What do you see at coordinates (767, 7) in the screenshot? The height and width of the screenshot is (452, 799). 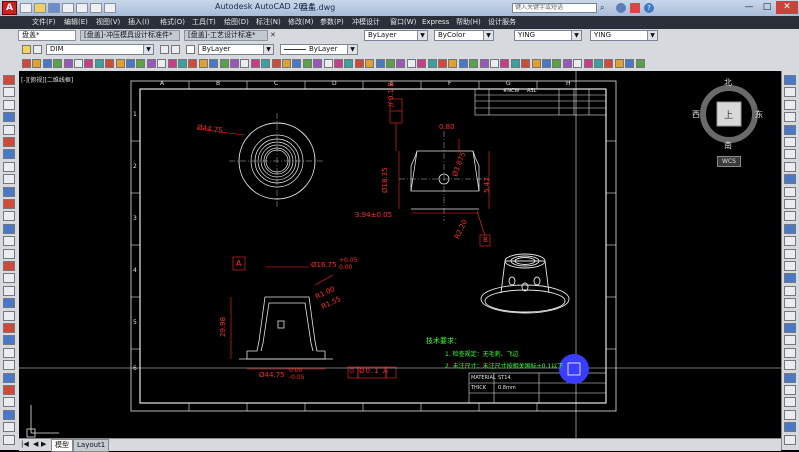 I see `maximize-button: □` at bounding box center [767, 7].